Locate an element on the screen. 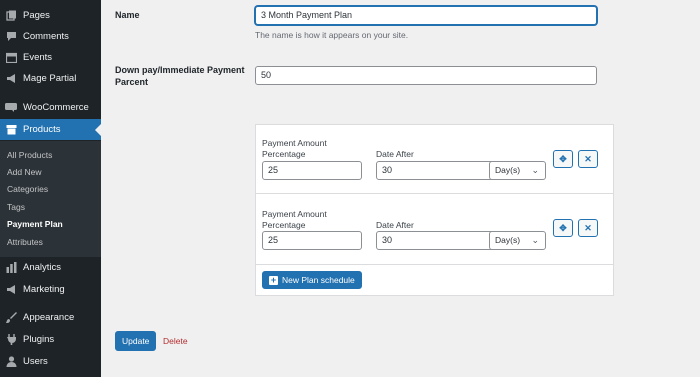  sidebar-item-label: Pages is located at coordinates (36, 15).